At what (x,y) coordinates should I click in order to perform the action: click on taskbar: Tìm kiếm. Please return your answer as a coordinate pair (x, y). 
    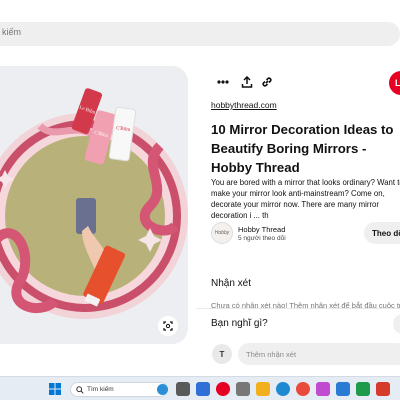
    Looking at the image, I should click on (200, 388).